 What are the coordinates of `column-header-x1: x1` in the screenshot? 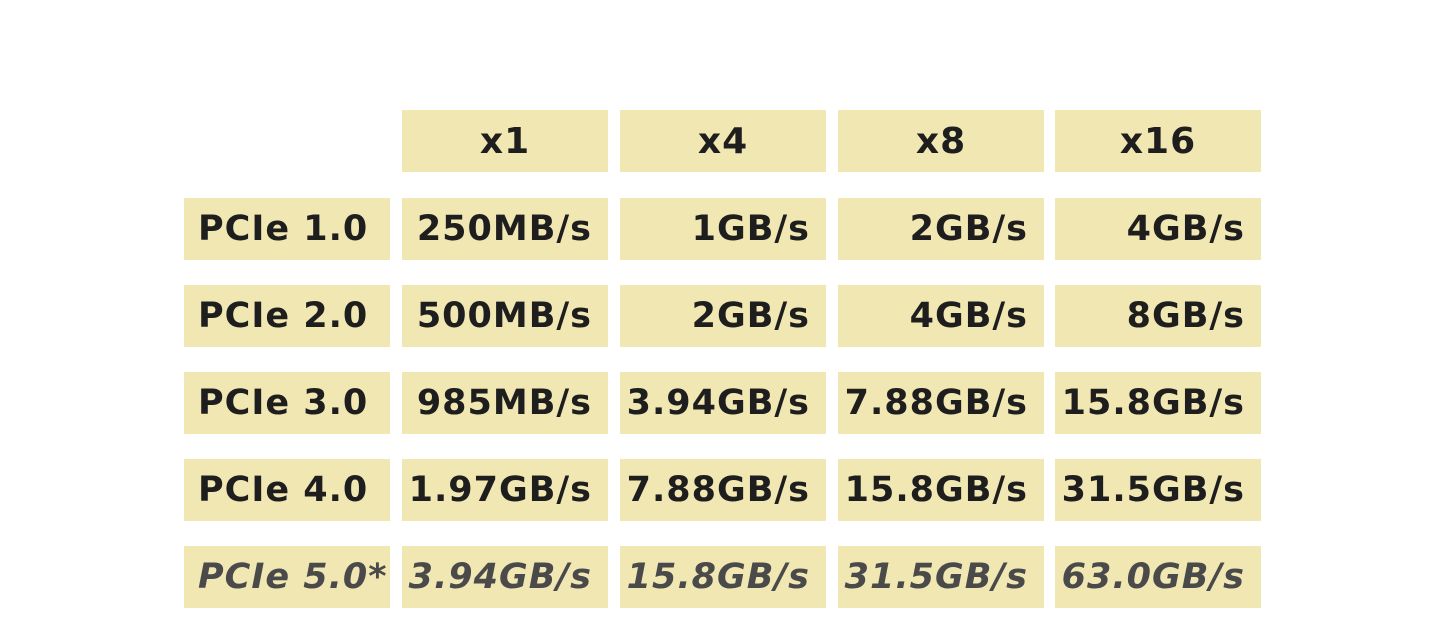 It's located at (505, 141).